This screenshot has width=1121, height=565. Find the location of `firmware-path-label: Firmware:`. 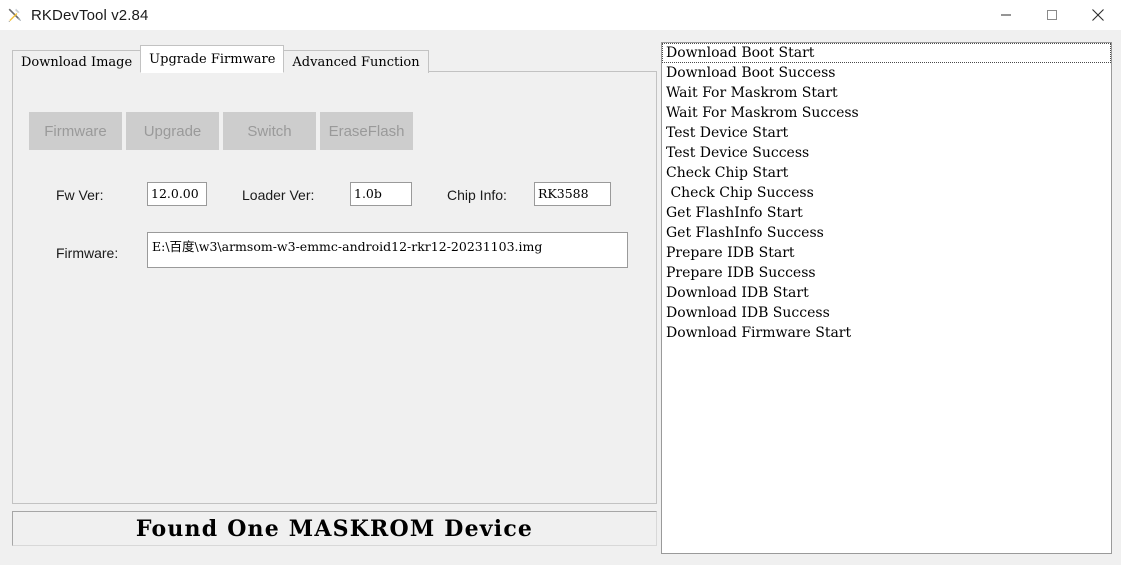

firmware-path-label: Firmware: is located at coordinates (87, 253).